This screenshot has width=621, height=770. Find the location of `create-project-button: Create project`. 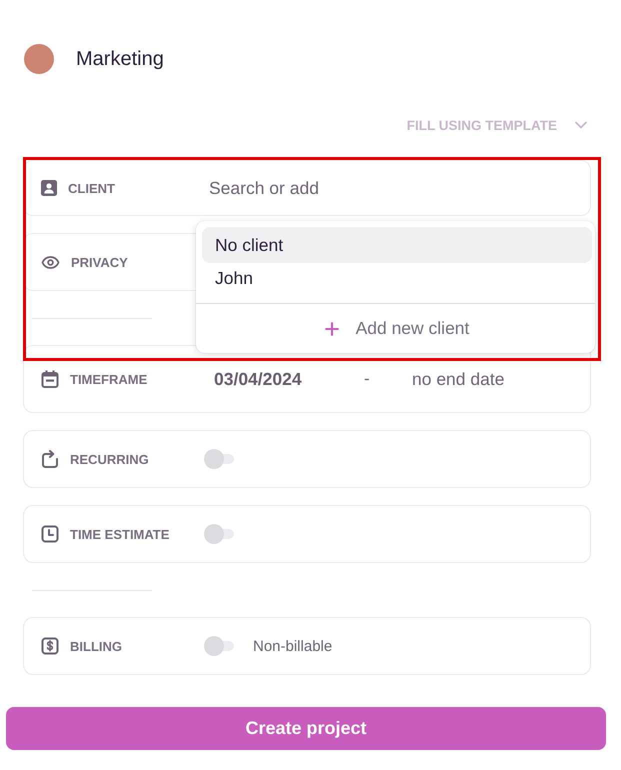

create-project-button: Create project is located at coordinates (306, 728).